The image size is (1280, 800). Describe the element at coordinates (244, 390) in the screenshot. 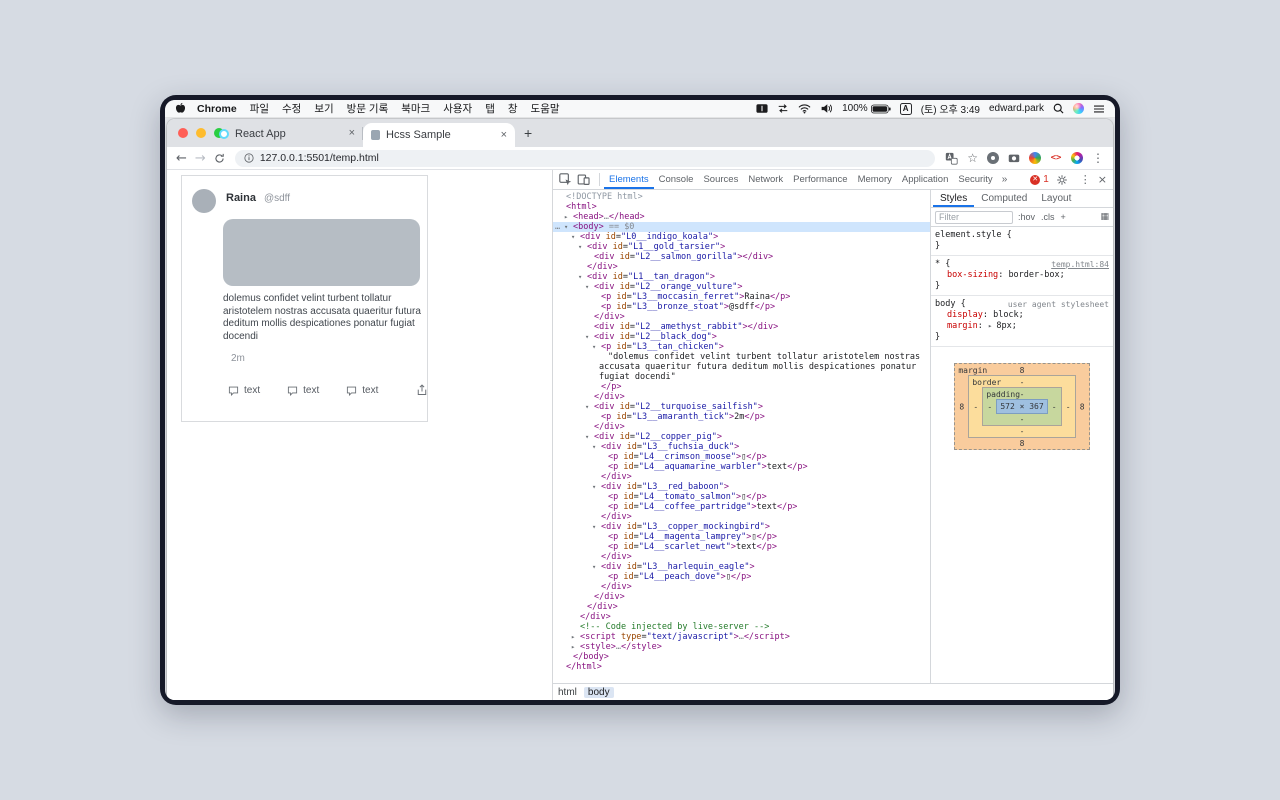

I see `comment-button: text` at that location.